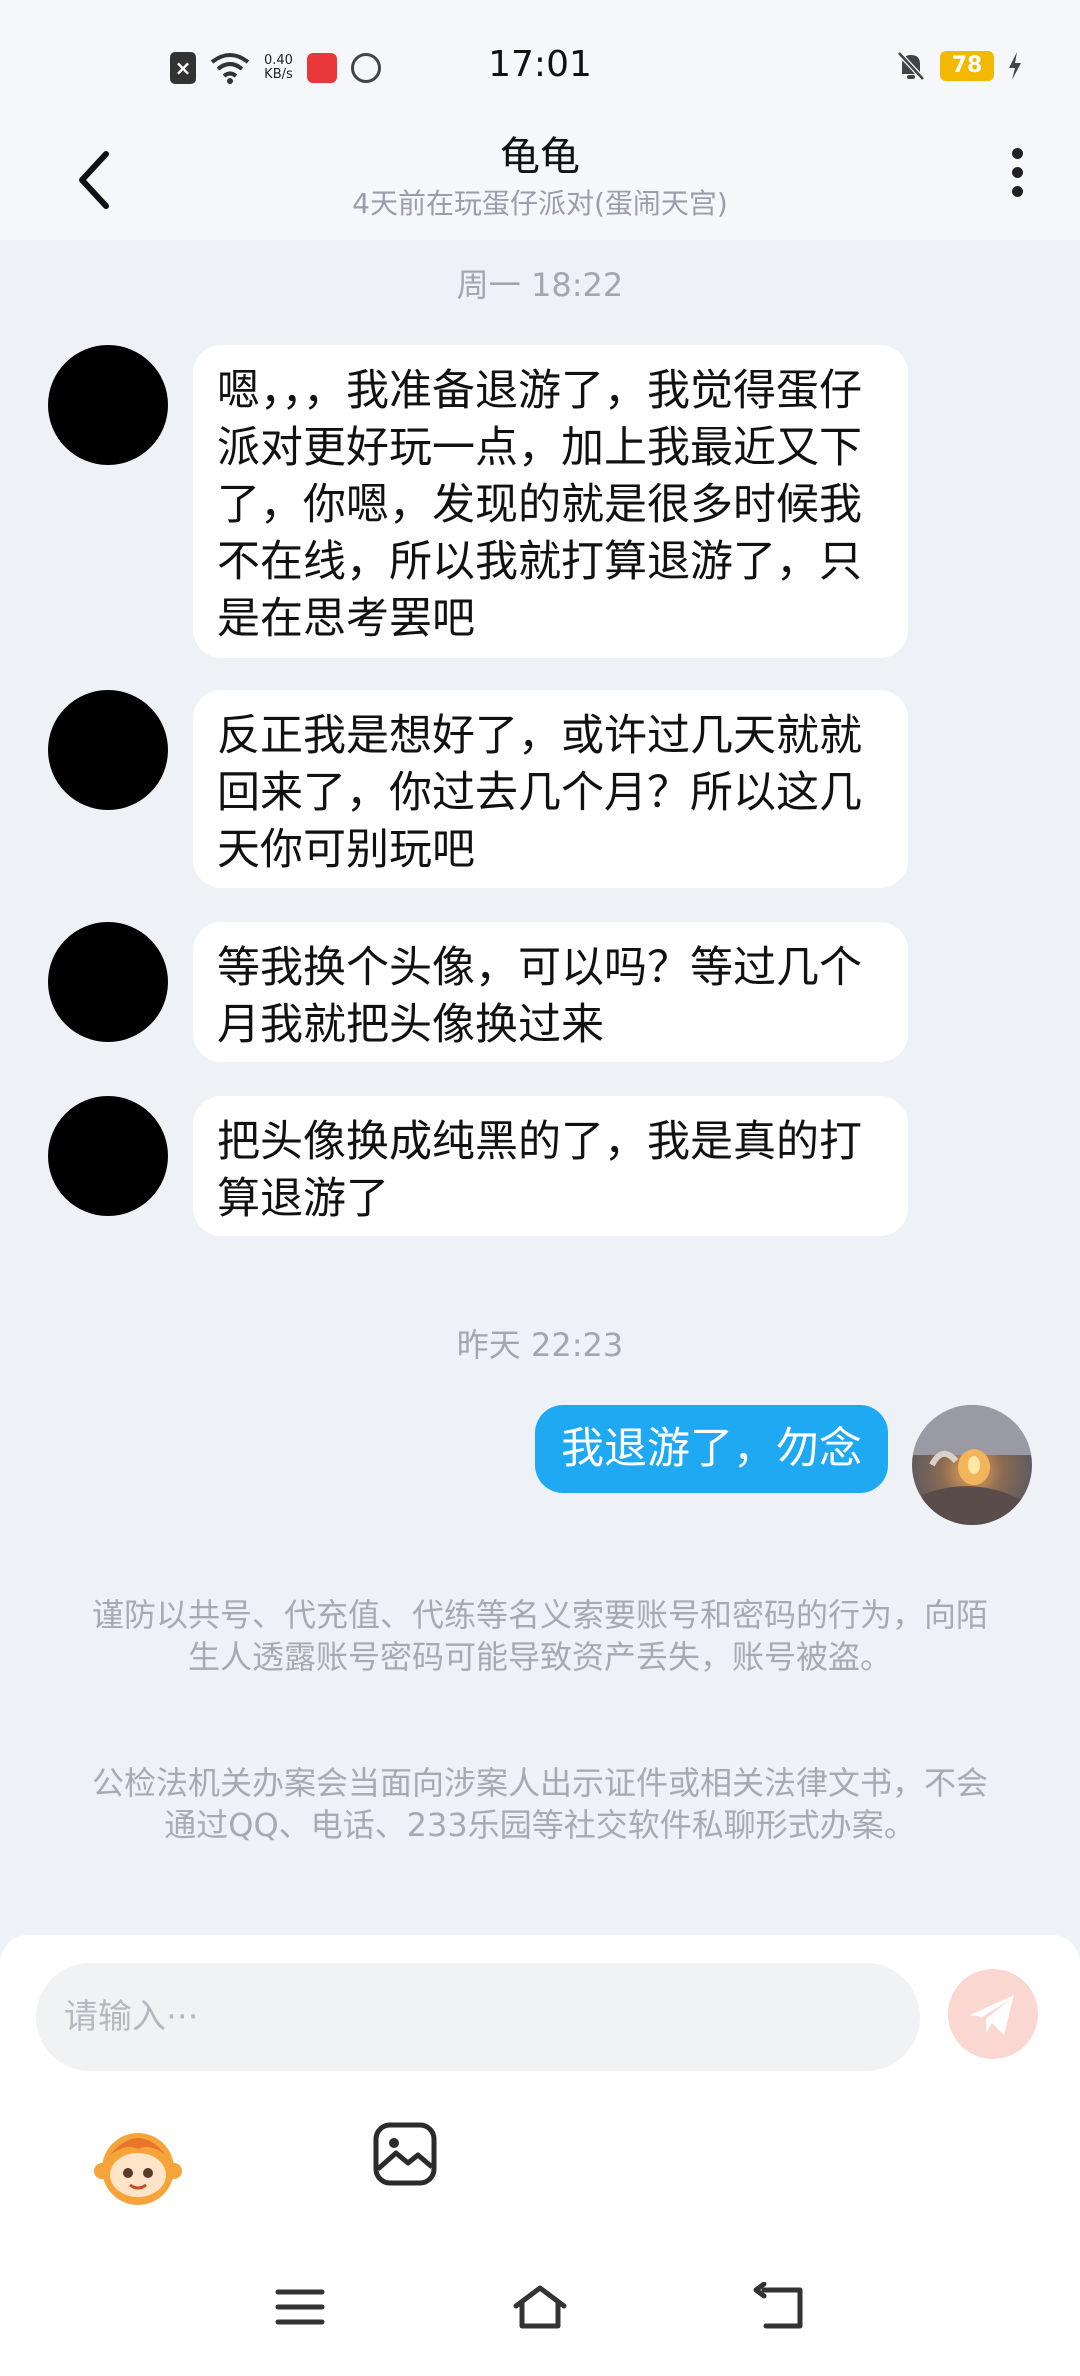  I want to click on candle-photo-icon, so click(972, 1465).